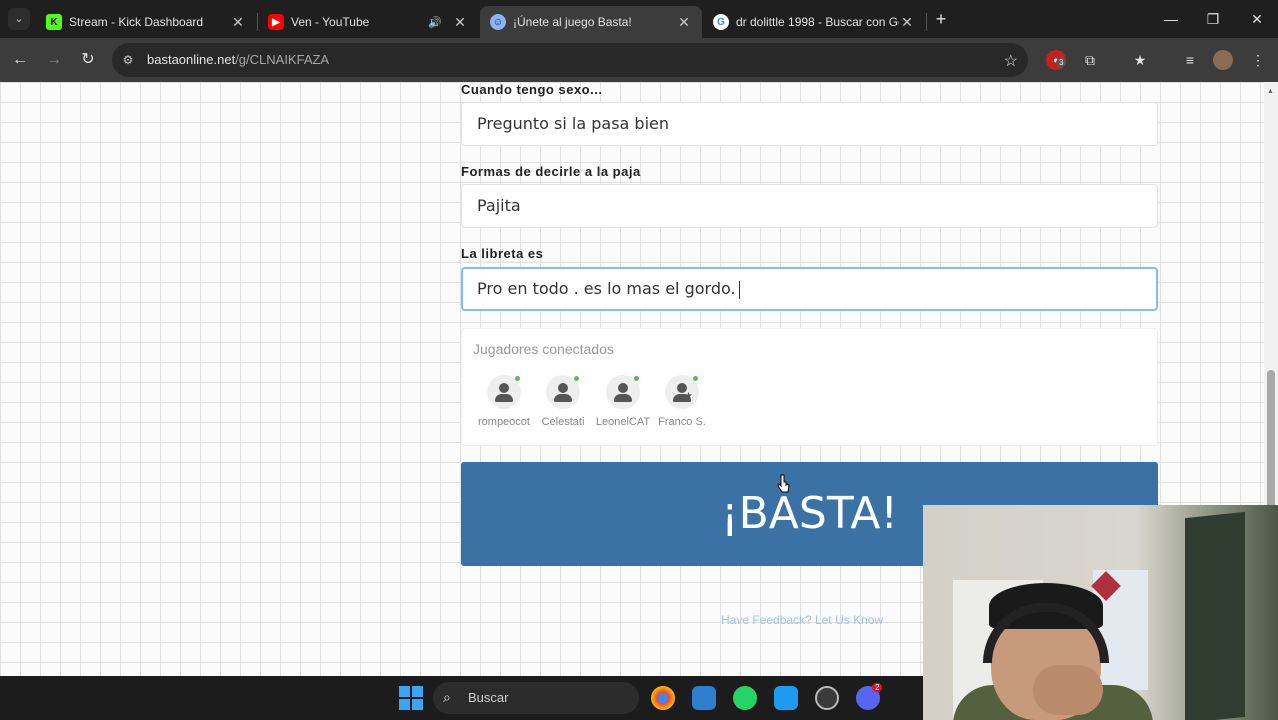 Image resolution: width=1278 pixels, height=720 pixels. I want to click on tab-separator, so click(926, 22).